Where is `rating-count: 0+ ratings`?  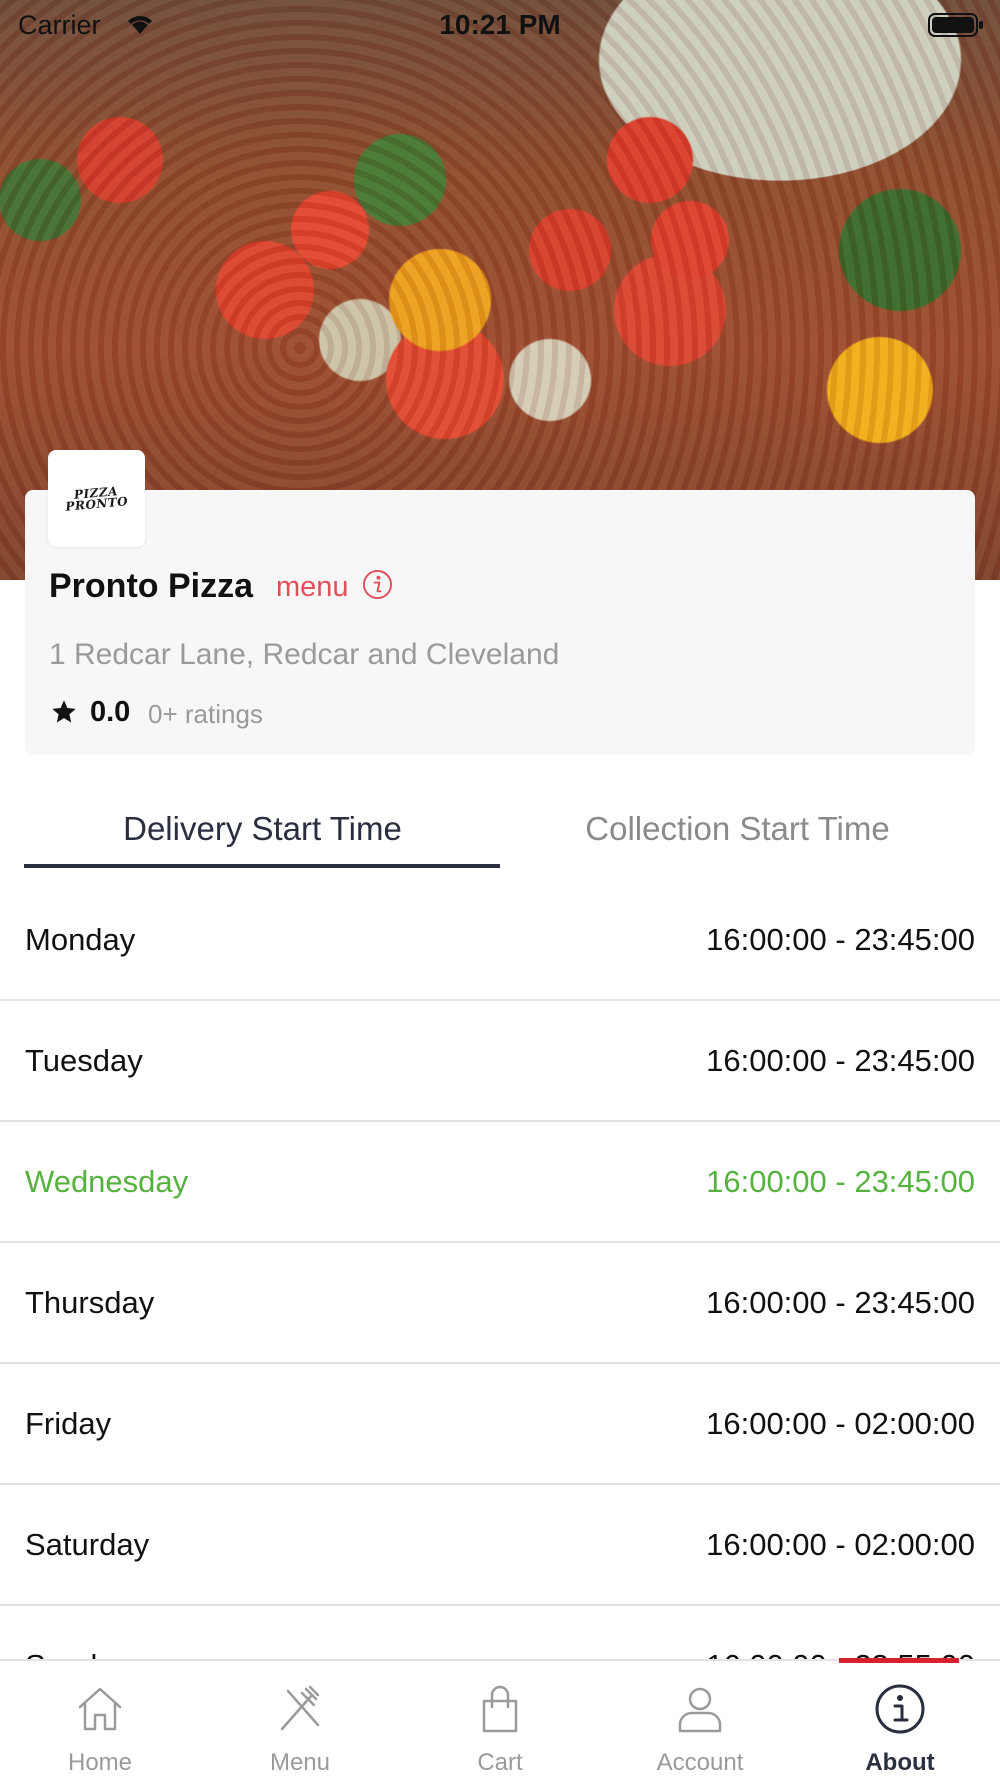
rating-count: 0+ ratings is located at coordinates (205, 714).